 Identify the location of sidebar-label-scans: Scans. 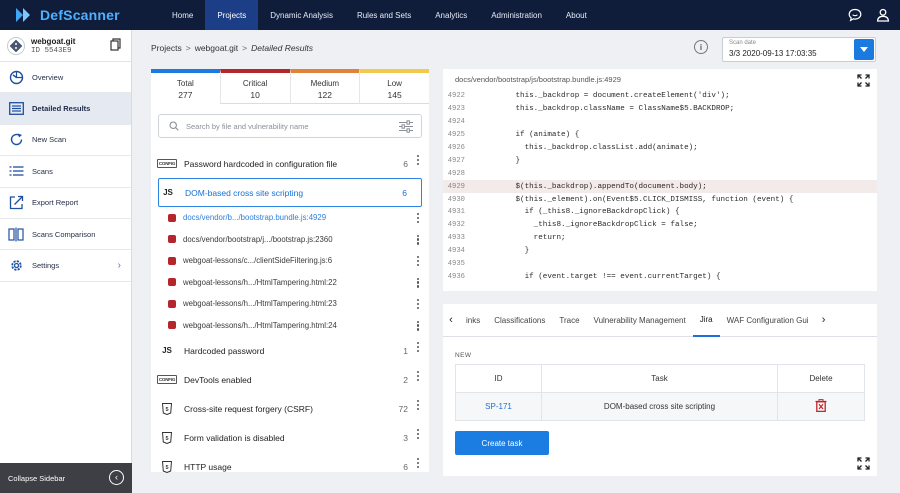
(42, 171).